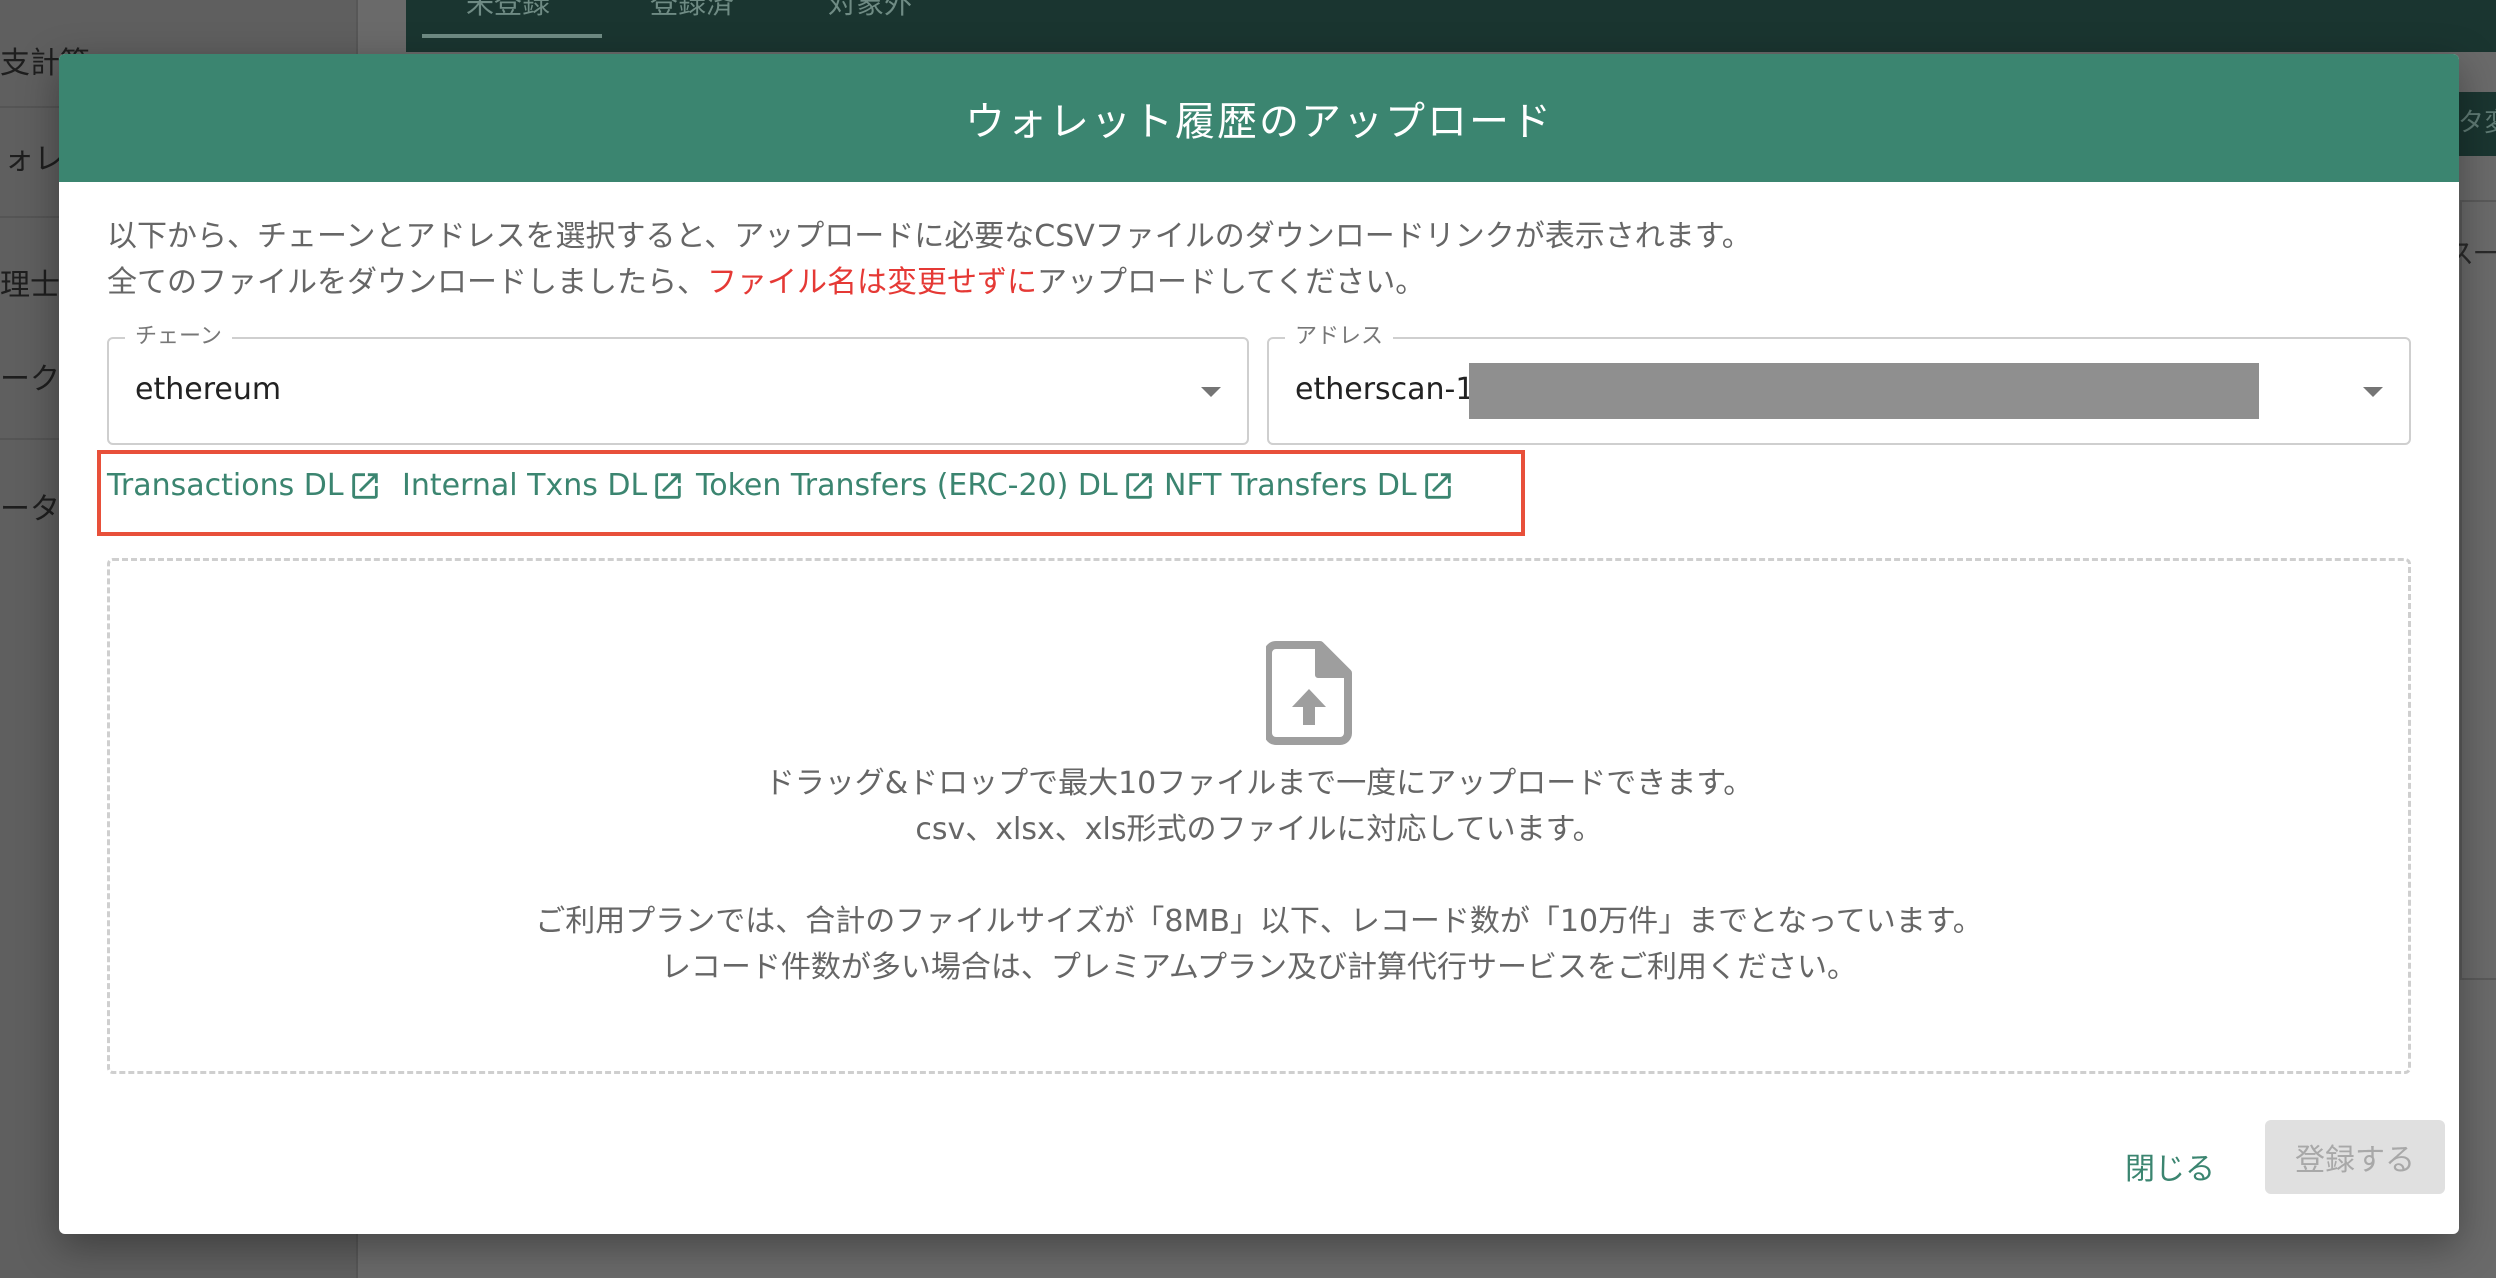  Describe the element at coordinates (1339, 337) in the screenshot. I see `address-label: アドレス` at that location.